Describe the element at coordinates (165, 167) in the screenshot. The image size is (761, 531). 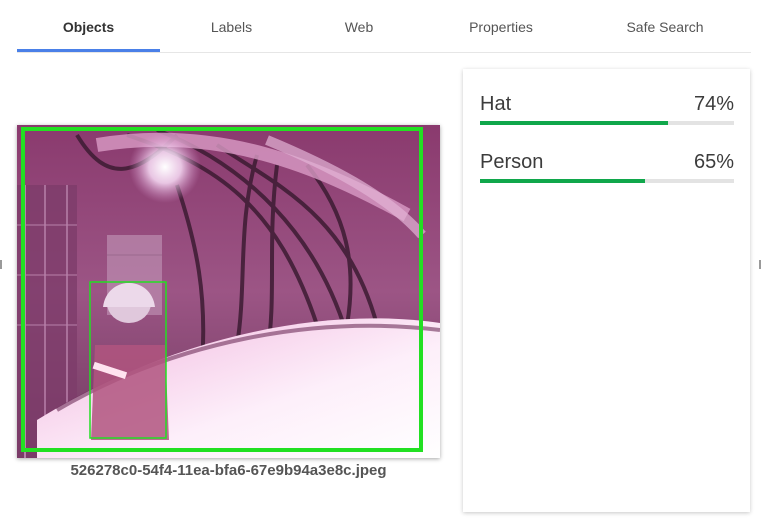
I see `lamp-light` at that location.